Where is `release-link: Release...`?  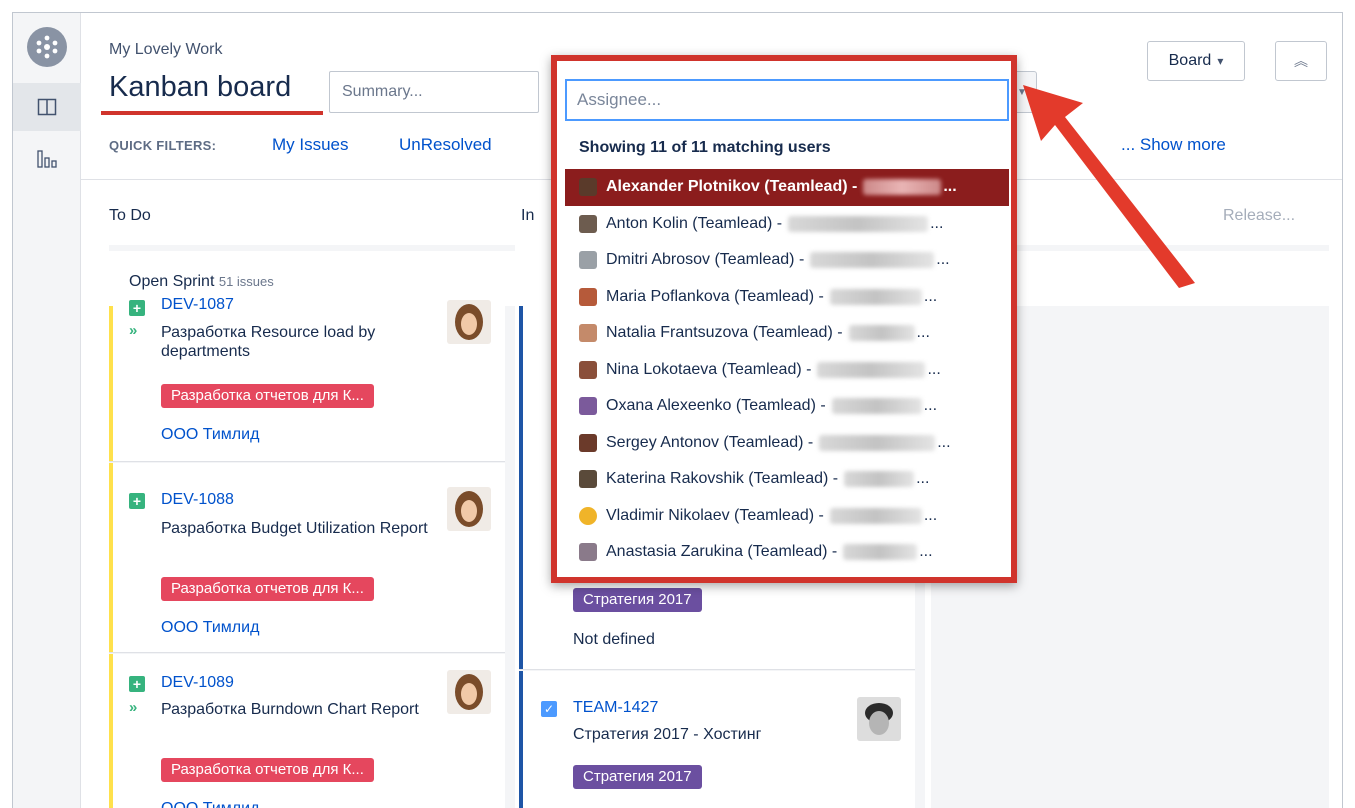
release-link: Release... is located at coordinates (1259, 216).